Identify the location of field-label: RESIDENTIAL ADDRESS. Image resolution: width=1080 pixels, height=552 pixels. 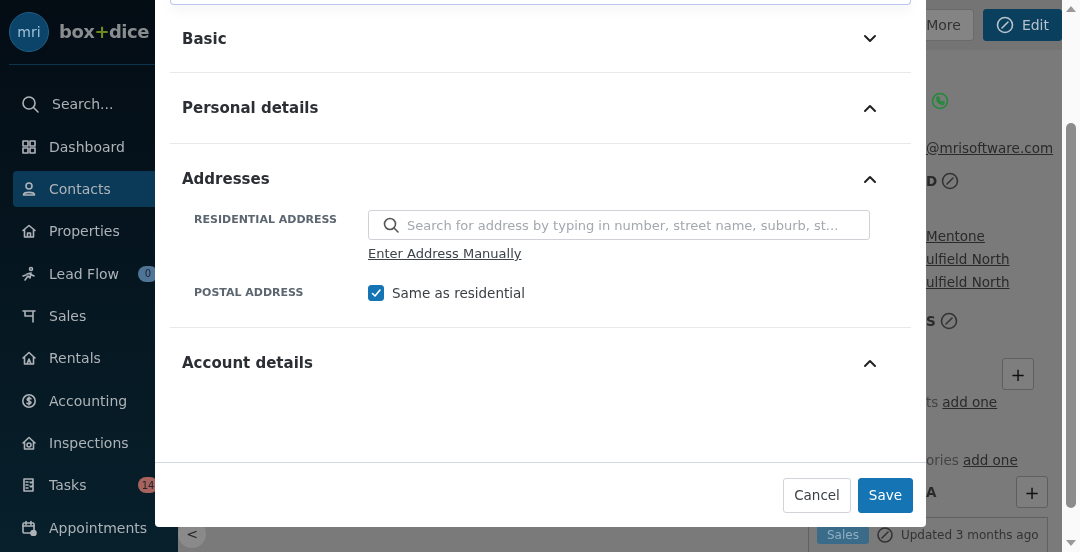
(266, 219).